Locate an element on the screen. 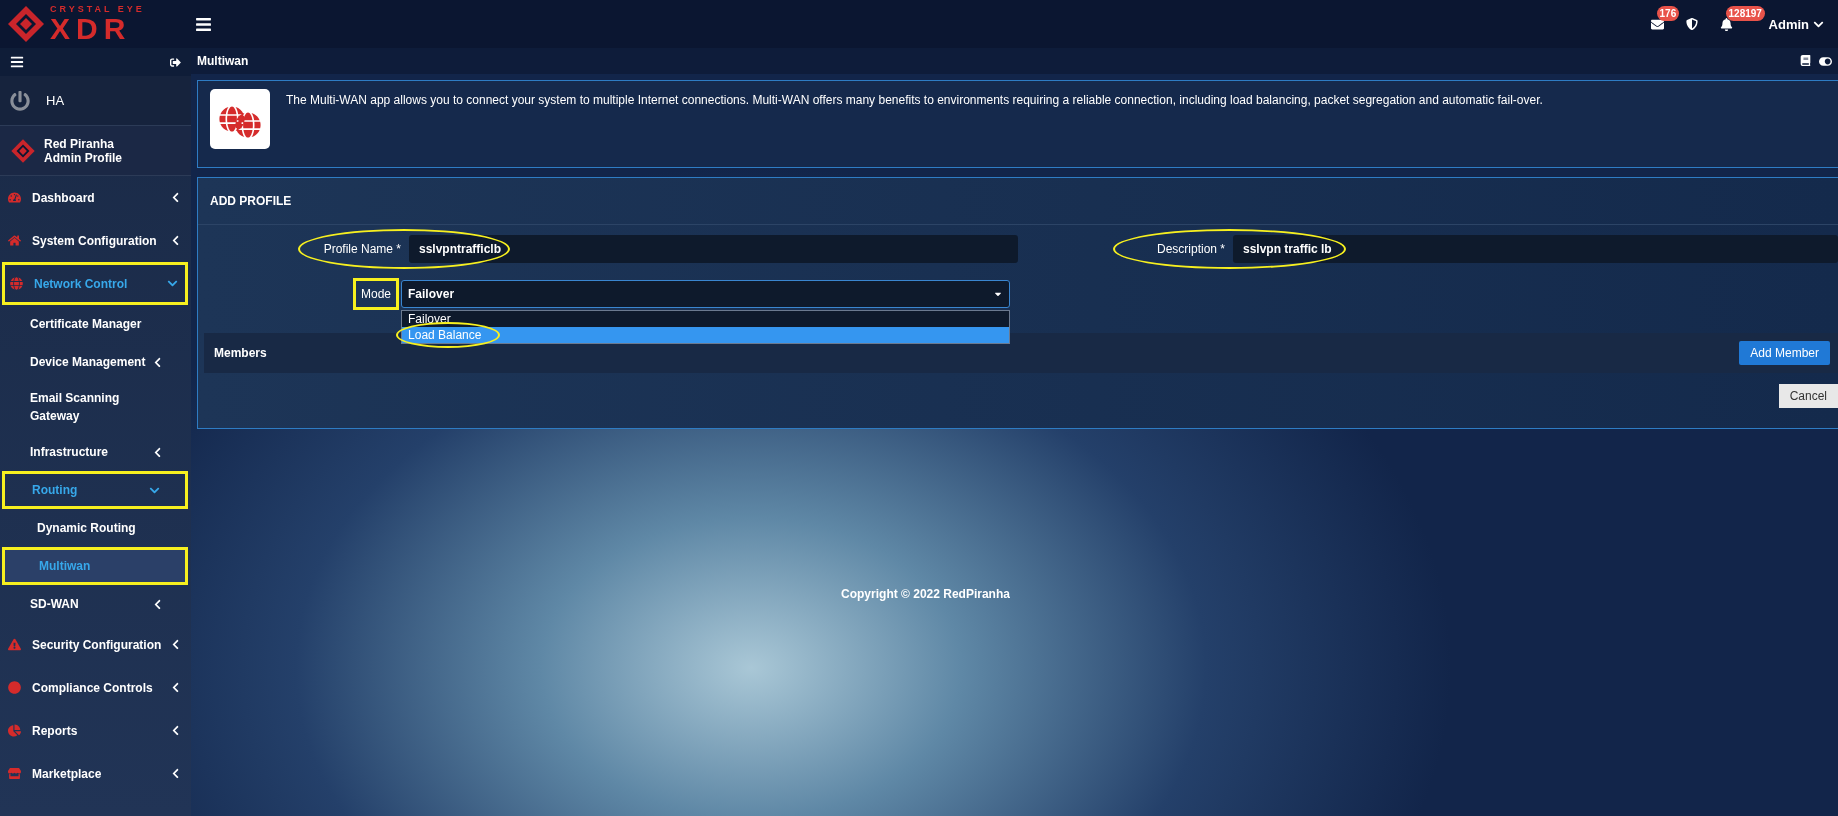  notification-badge: 176 is located at coordinates (1668, 13).